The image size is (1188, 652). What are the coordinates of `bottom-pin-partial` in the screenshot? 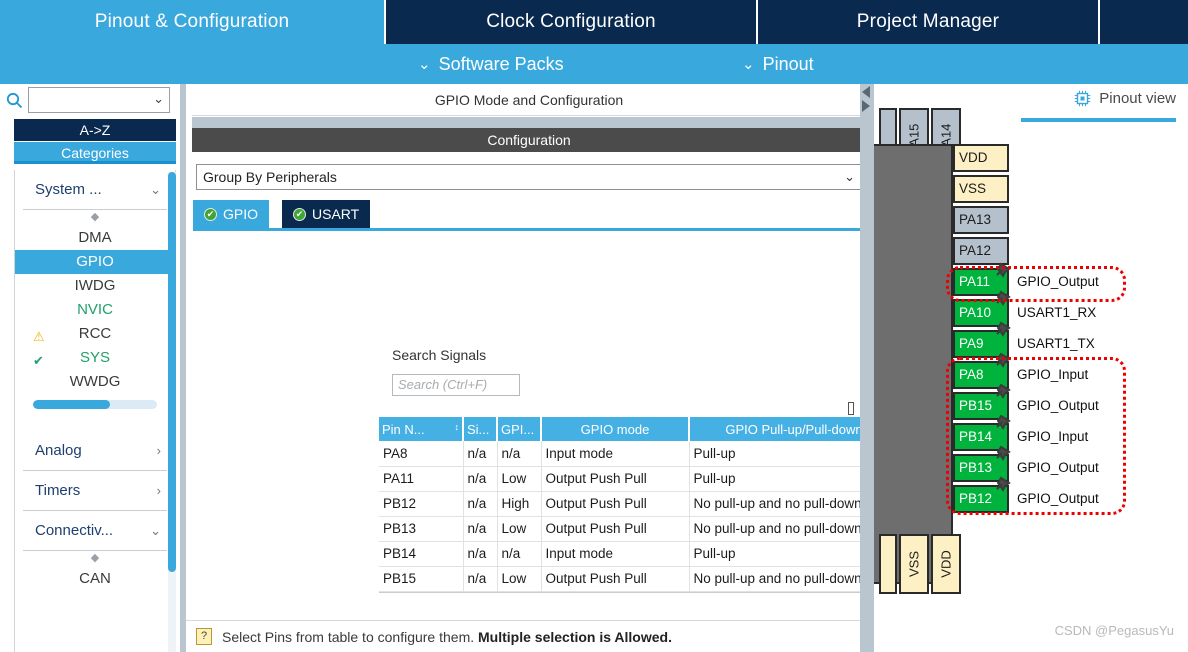 It's located at (888, 564).